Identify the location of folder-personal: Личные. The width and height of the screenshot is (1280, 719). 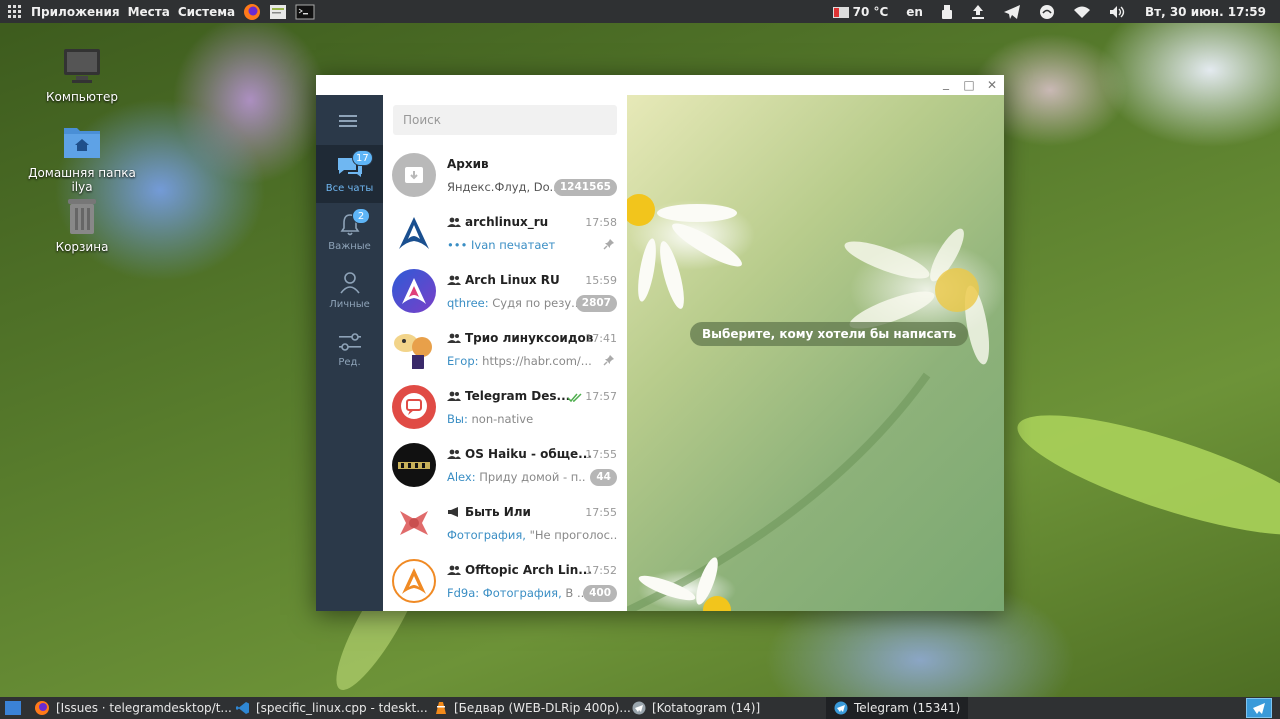
(349, 290).